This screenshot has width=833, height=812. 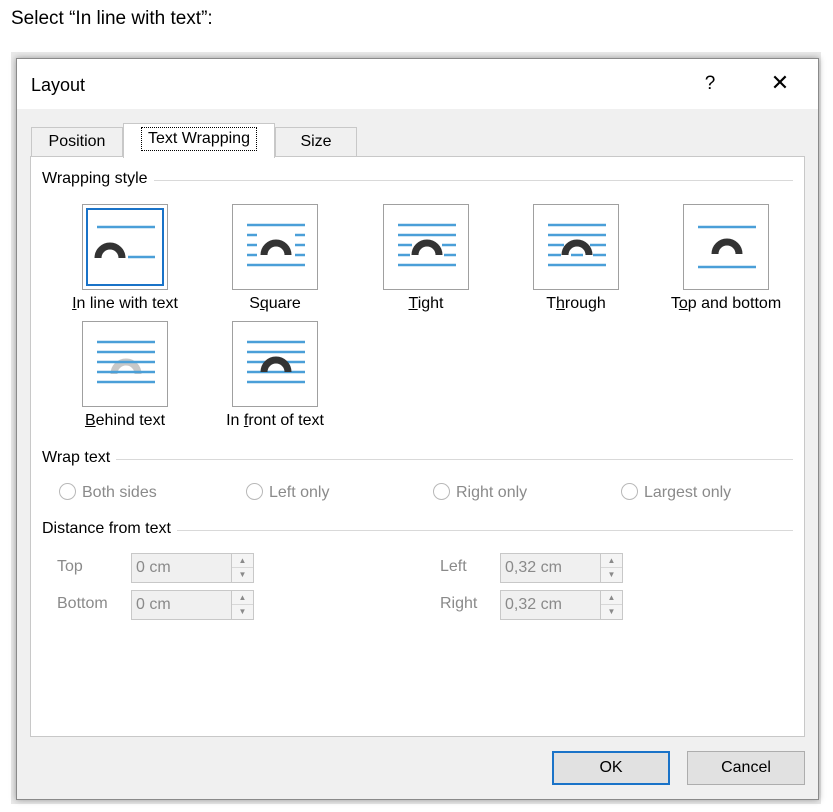 What do you see at coordinates (453, 566) in the screenshot?
I see `left-label: Left` at bounding box center [453, 566].